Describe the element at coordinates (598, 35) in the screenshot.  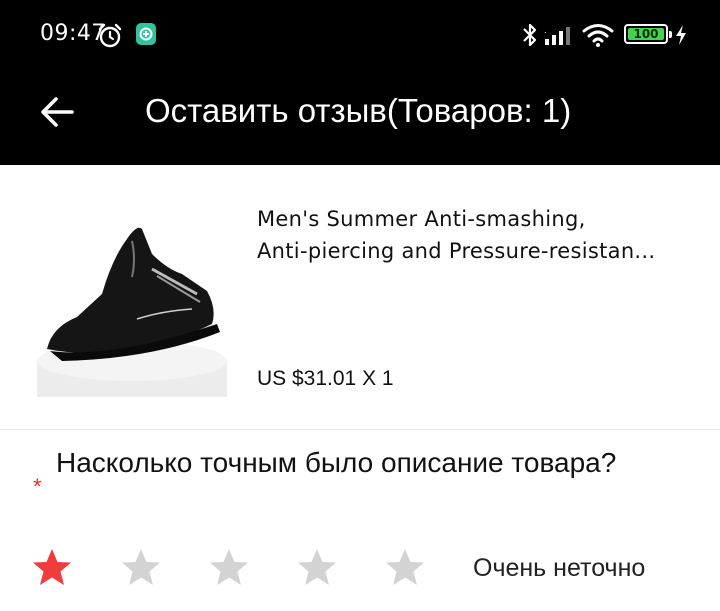
I see `wifi-icon` at that location.